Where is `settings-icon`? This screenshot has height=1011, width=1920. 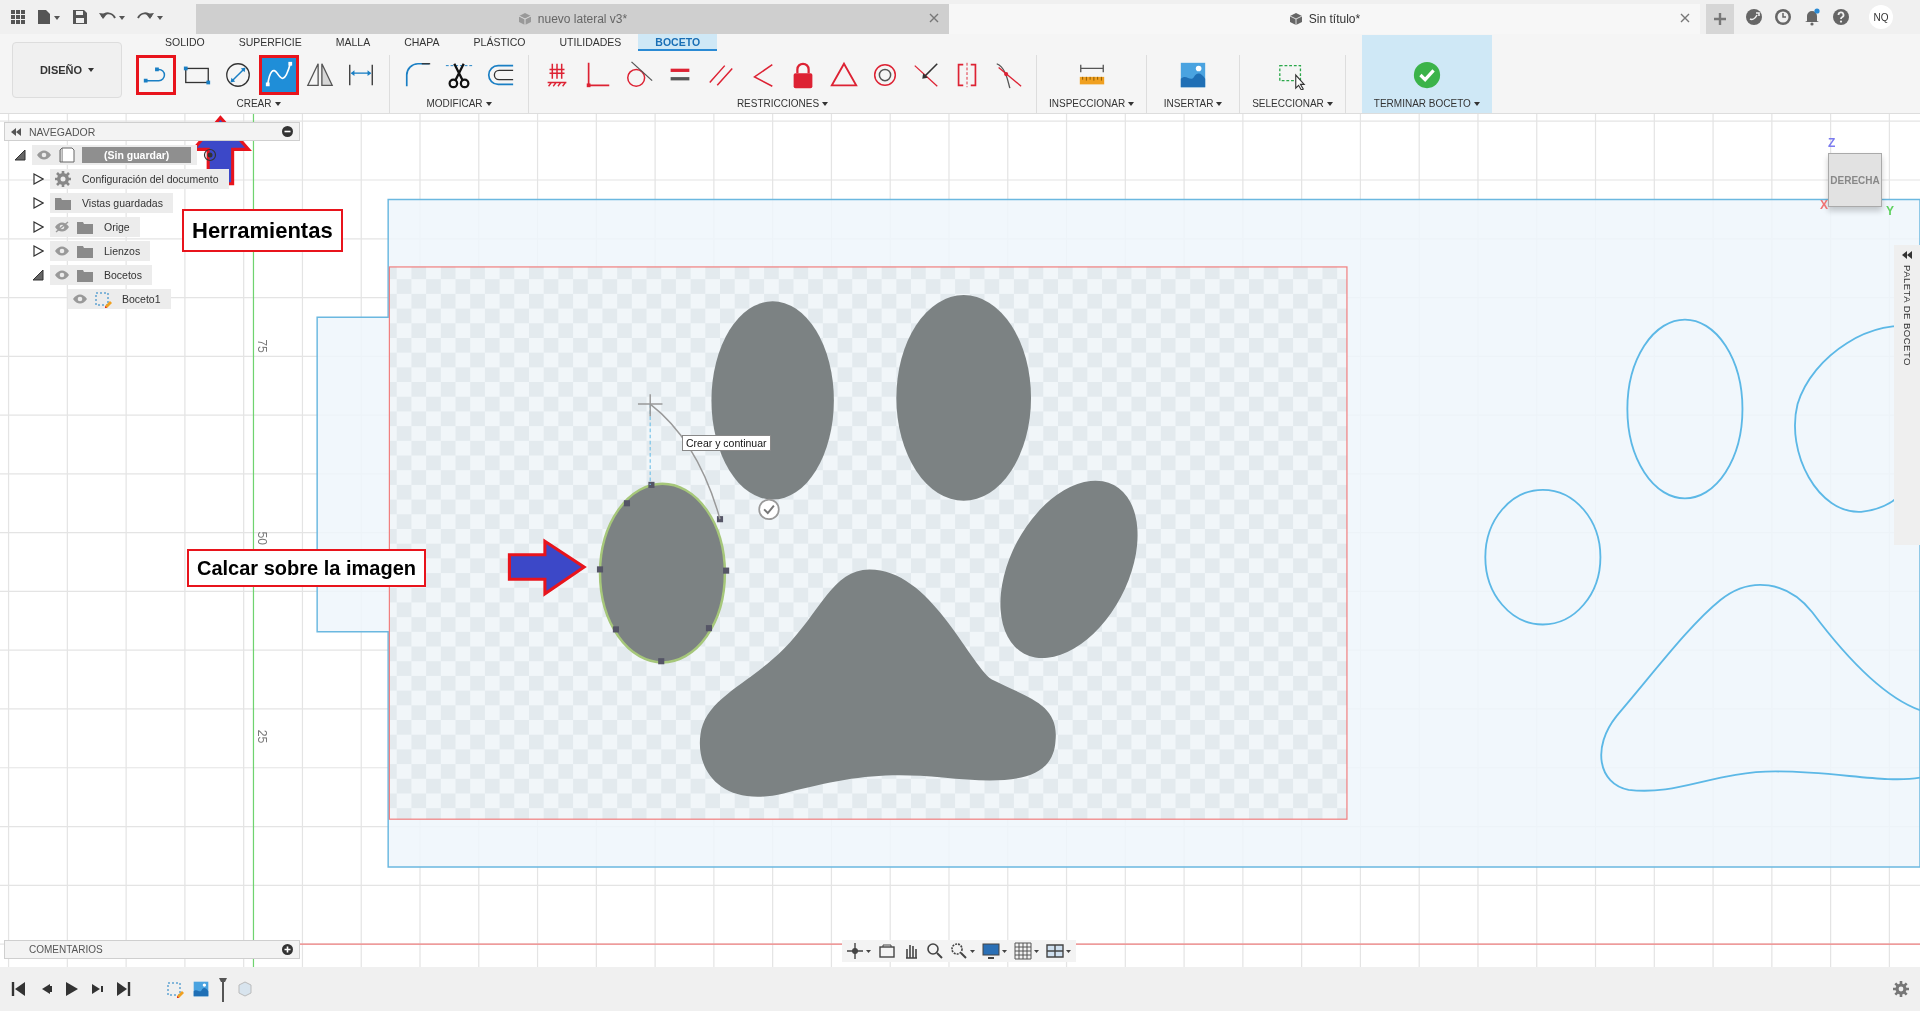
settings-icon is located at coordinates (1901, 989).